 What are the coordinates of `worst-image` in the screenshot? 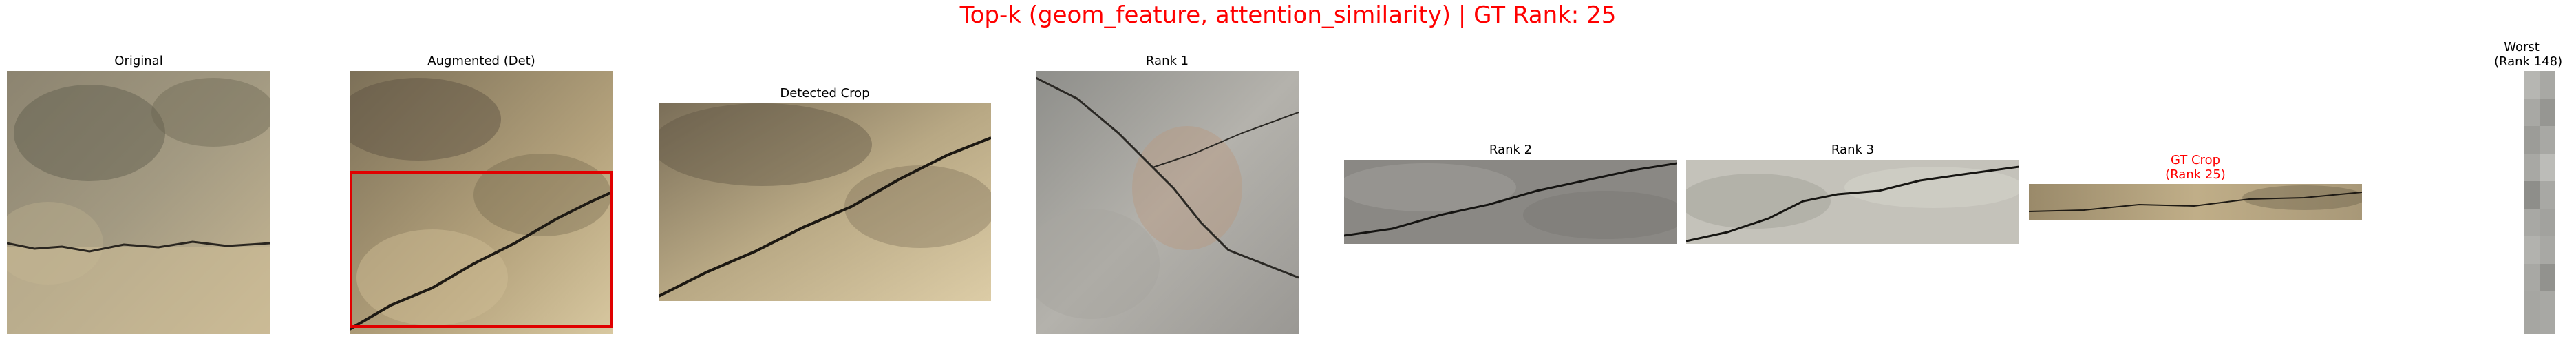 It's located at (2539, 202).